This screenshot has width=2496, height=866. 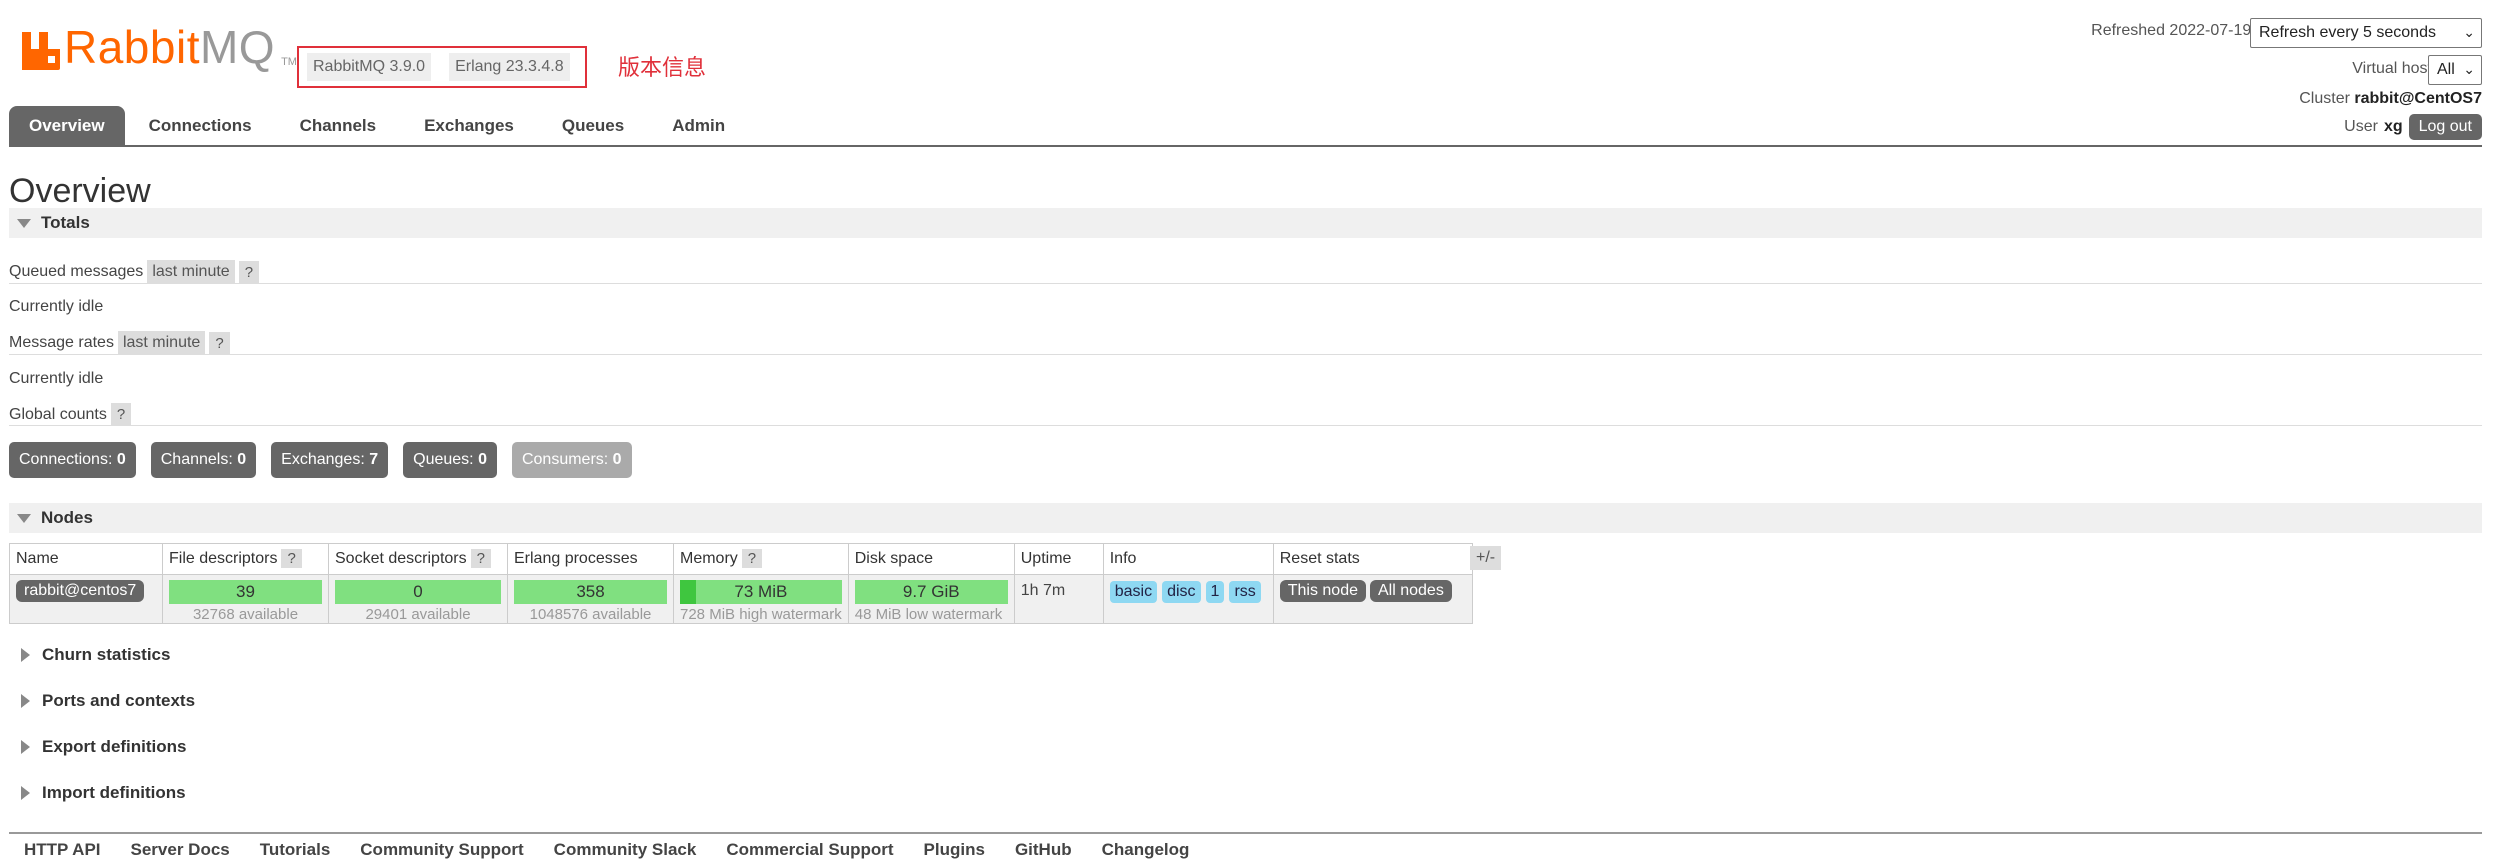 I want to click on logo-tm: TM, so click(x=289, y=62).